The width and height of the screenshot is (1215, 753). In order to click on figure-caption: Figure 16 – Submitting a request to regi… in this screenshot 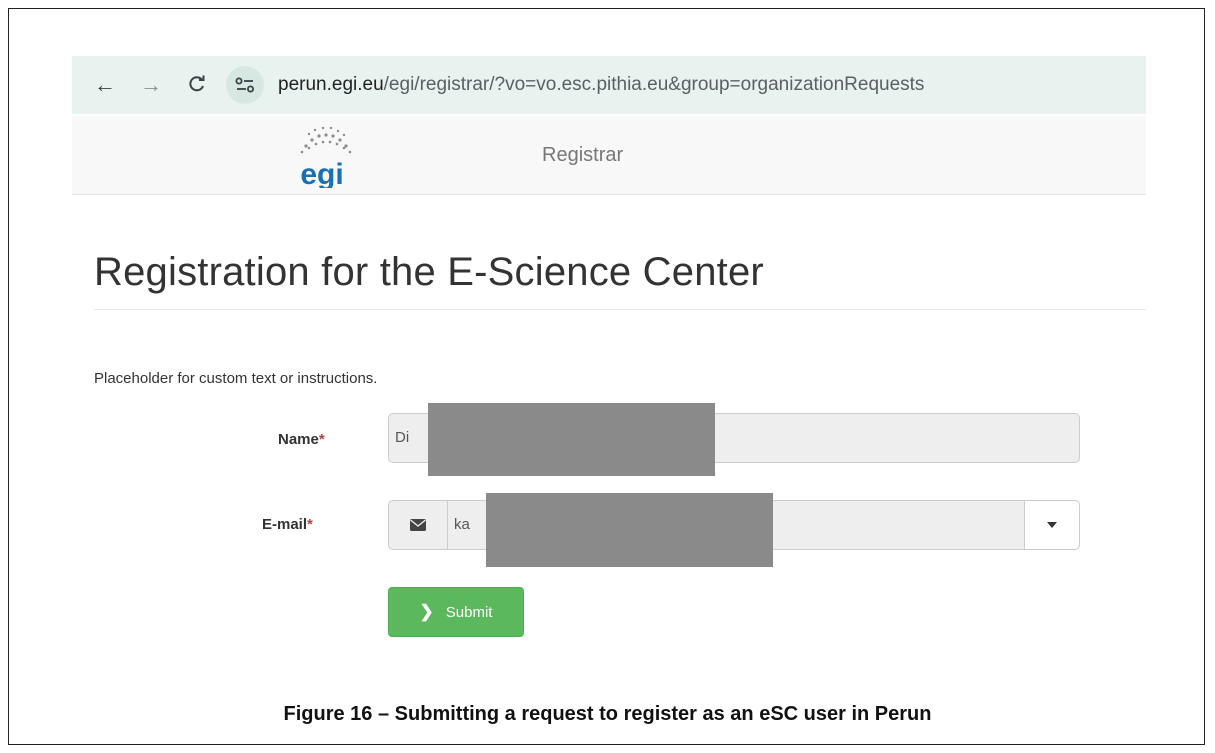, I will do `click(607, 714)`.